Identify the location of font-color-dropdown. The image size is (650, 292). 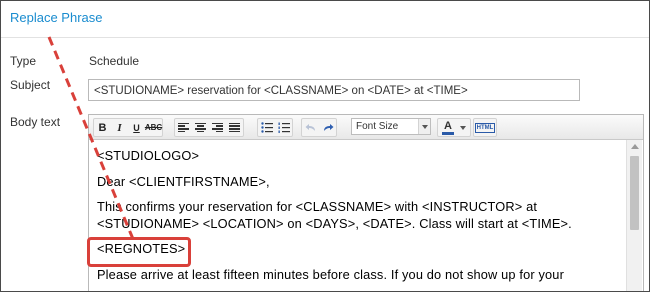
(463, 127).